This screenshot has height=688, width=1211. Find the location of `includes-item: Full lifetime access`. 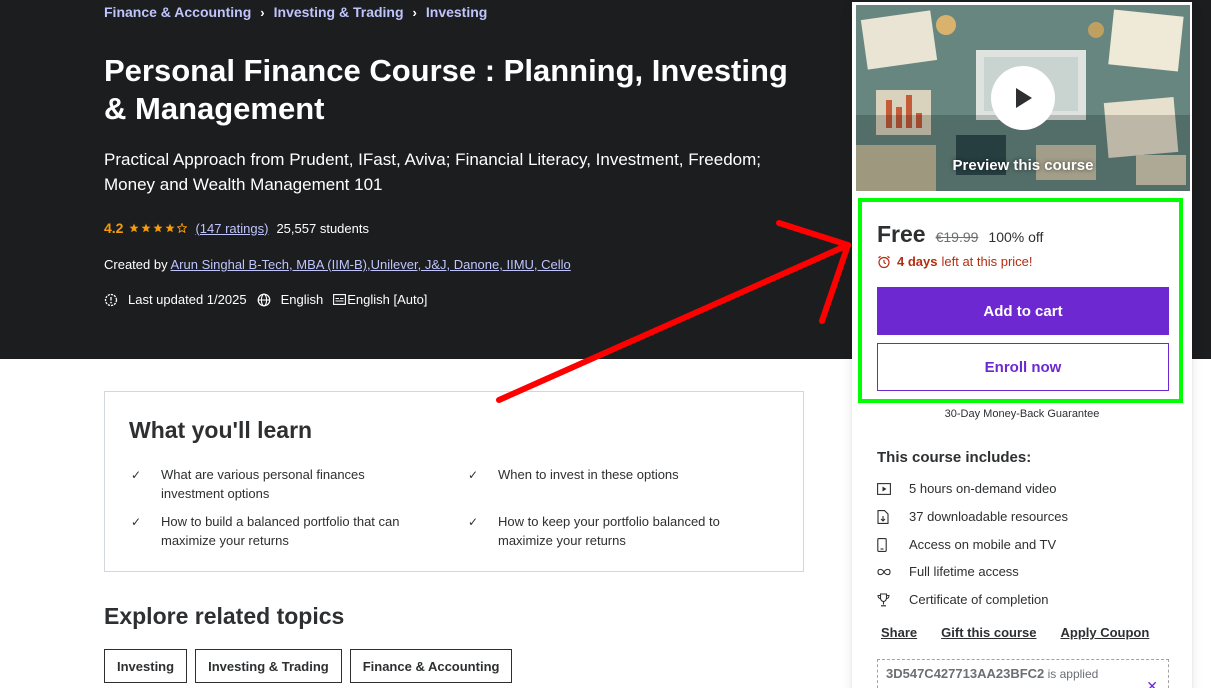

includes-item: Full lifetime access is located at coordinates (948, 571).